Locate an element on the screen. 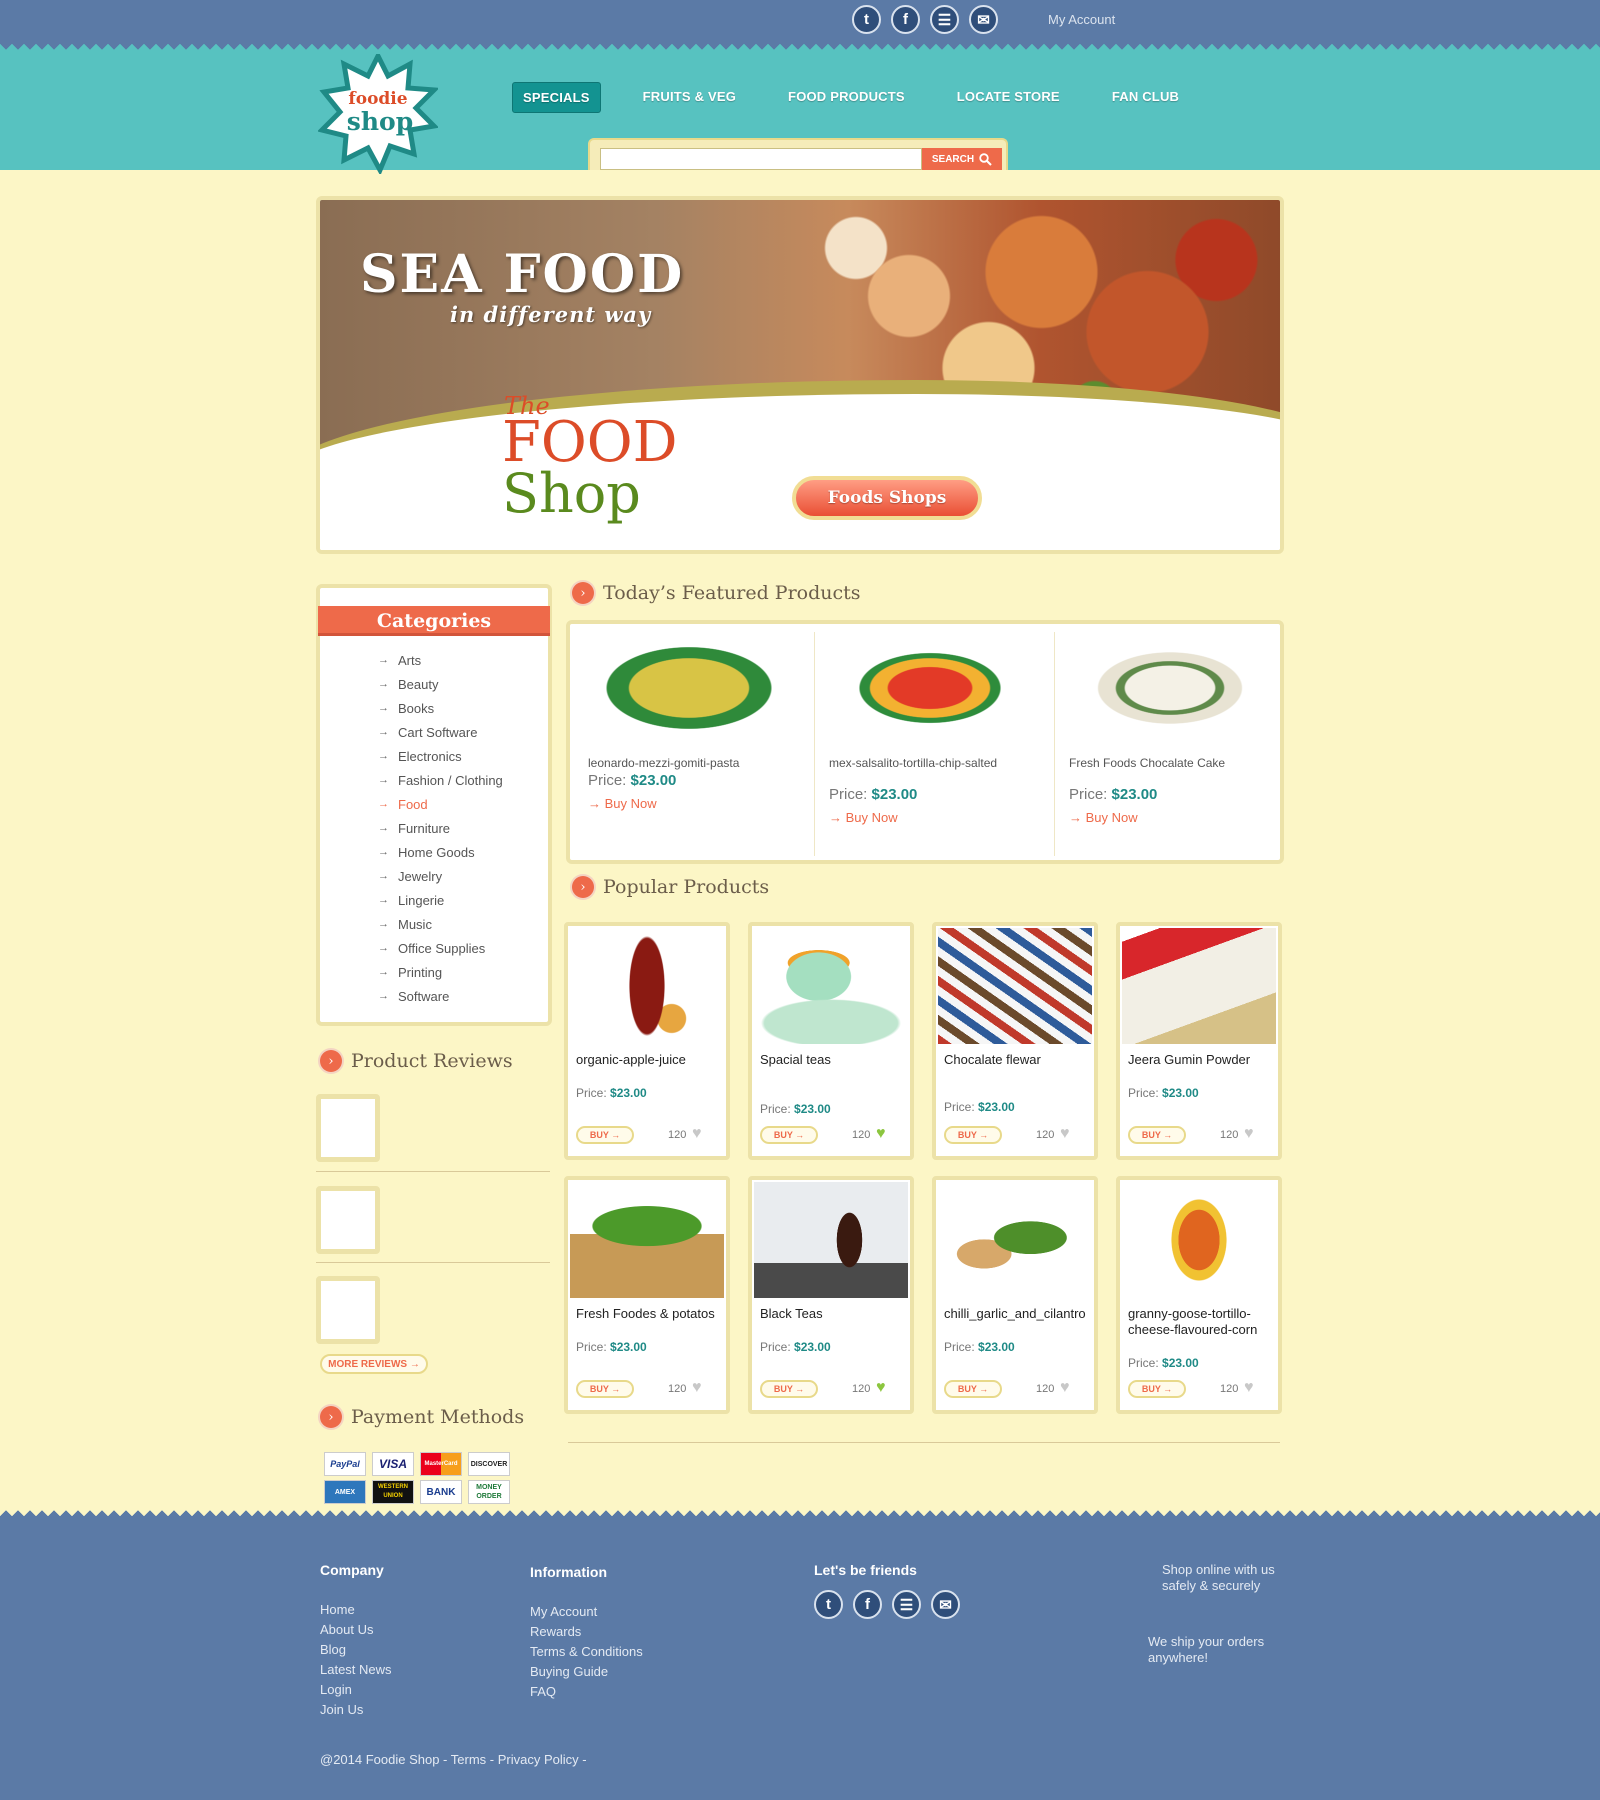  footer-link-my-account: My Account is located at coordinates (586, 1614).